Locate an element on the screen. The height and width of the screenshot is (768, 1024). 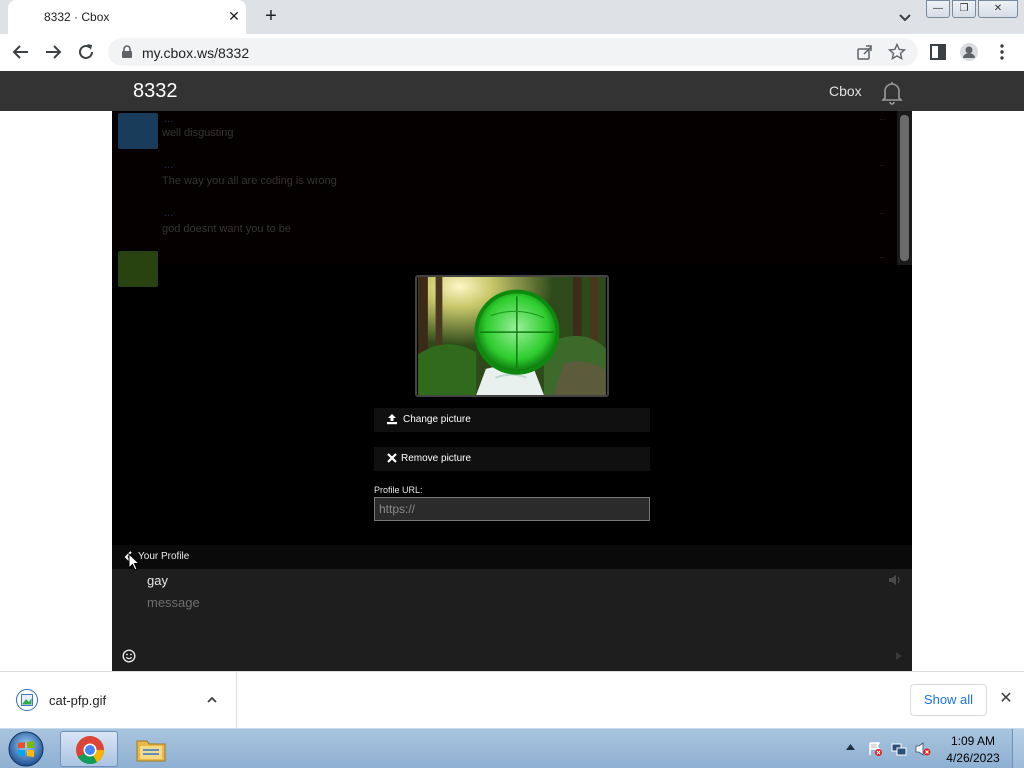
minimize-button: — is located at coordinates (938, 9).